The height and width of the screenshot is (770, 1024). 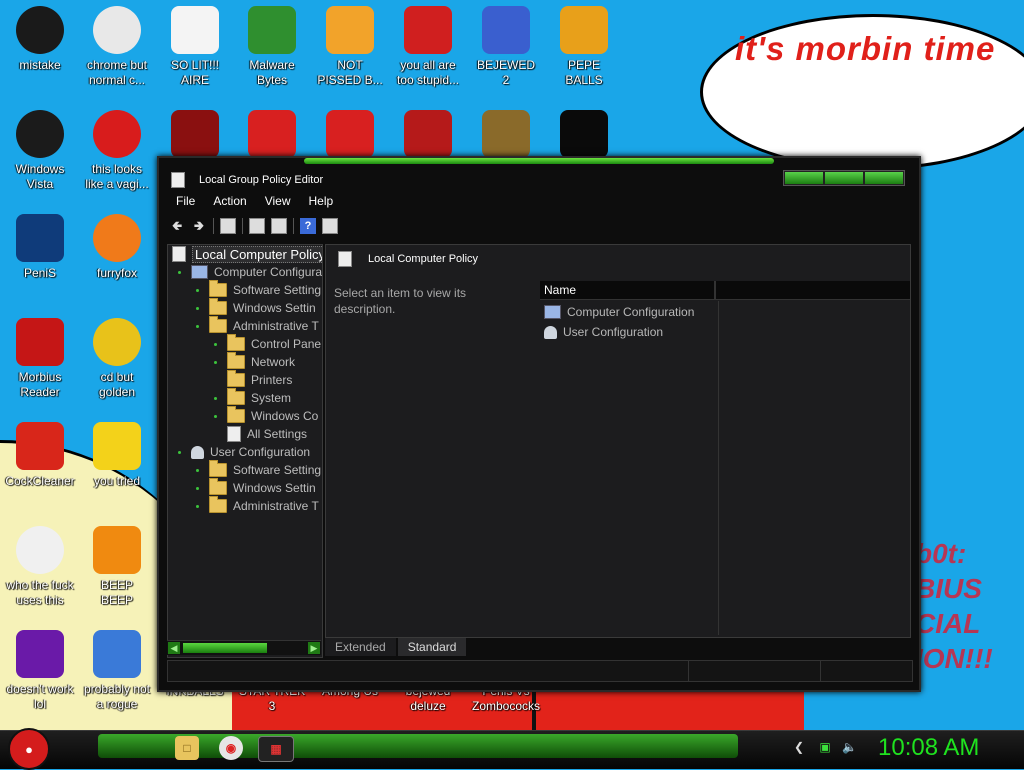 I want to click on money-bag-icon, so click(x=506, y=134).